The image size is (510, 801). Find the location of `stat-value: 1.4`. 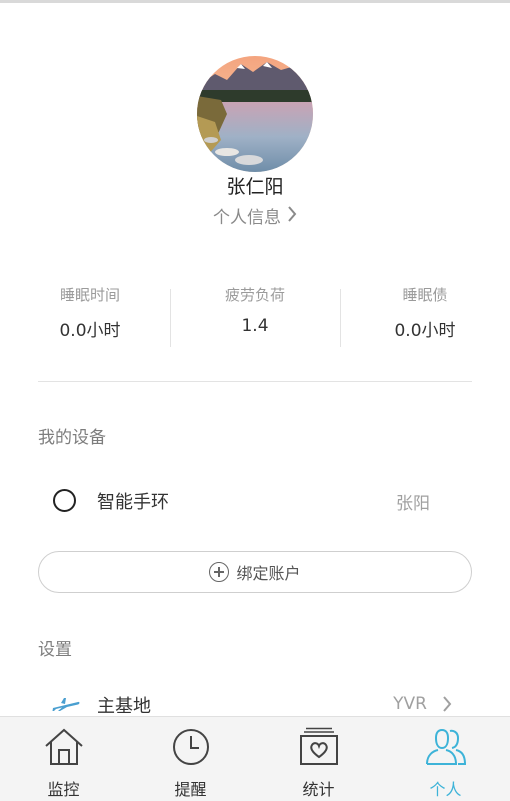

stat-value: 1.4 is located at coordinates (255, 326).